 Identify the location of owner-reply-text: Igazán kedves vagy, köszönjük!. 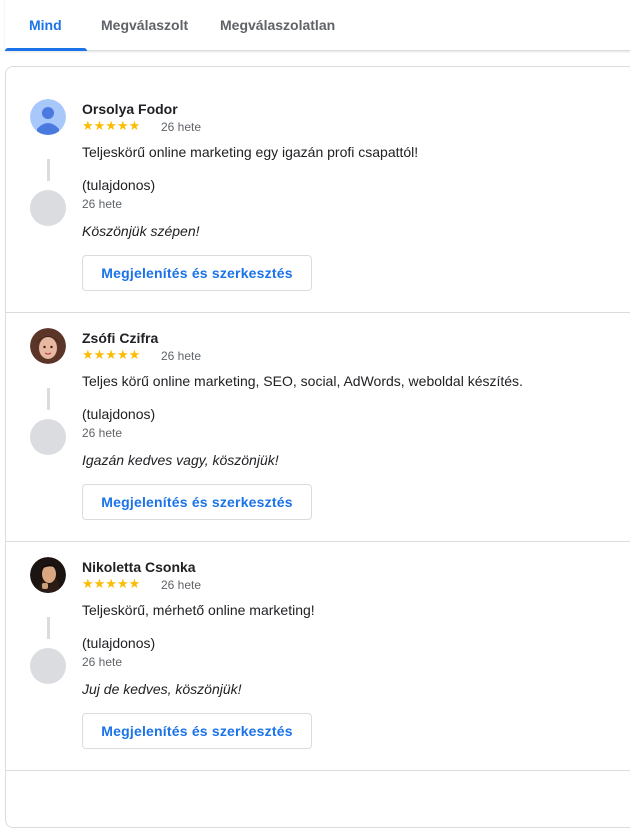
(180, 460).